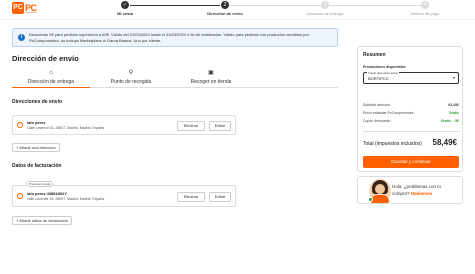  Describe the element at coordinates (31, 13) in the screenshot. I see `logo-subtext: componentes` at that location.